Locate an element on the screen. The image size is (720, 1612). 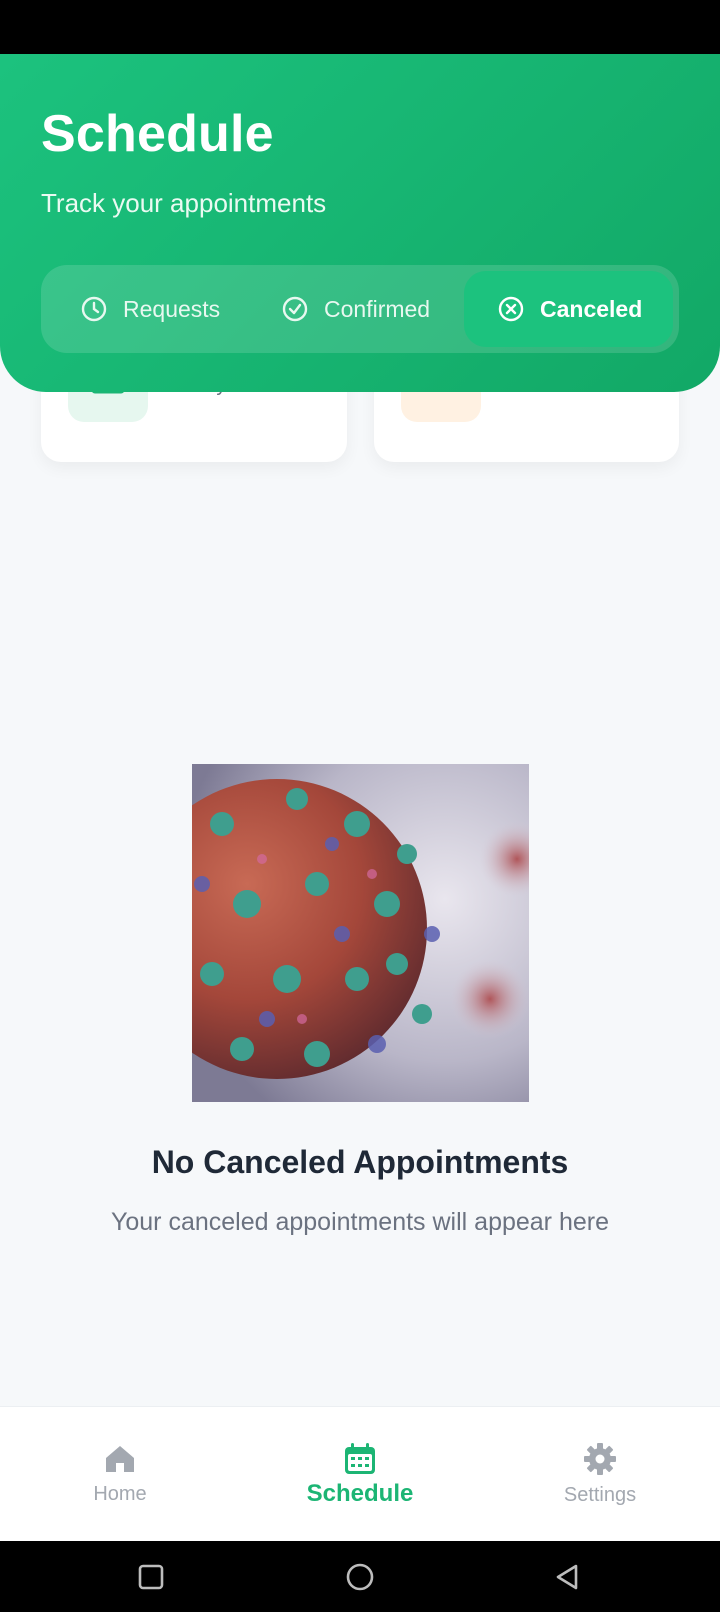
empty-state-image is located at coordinates (360, 933).